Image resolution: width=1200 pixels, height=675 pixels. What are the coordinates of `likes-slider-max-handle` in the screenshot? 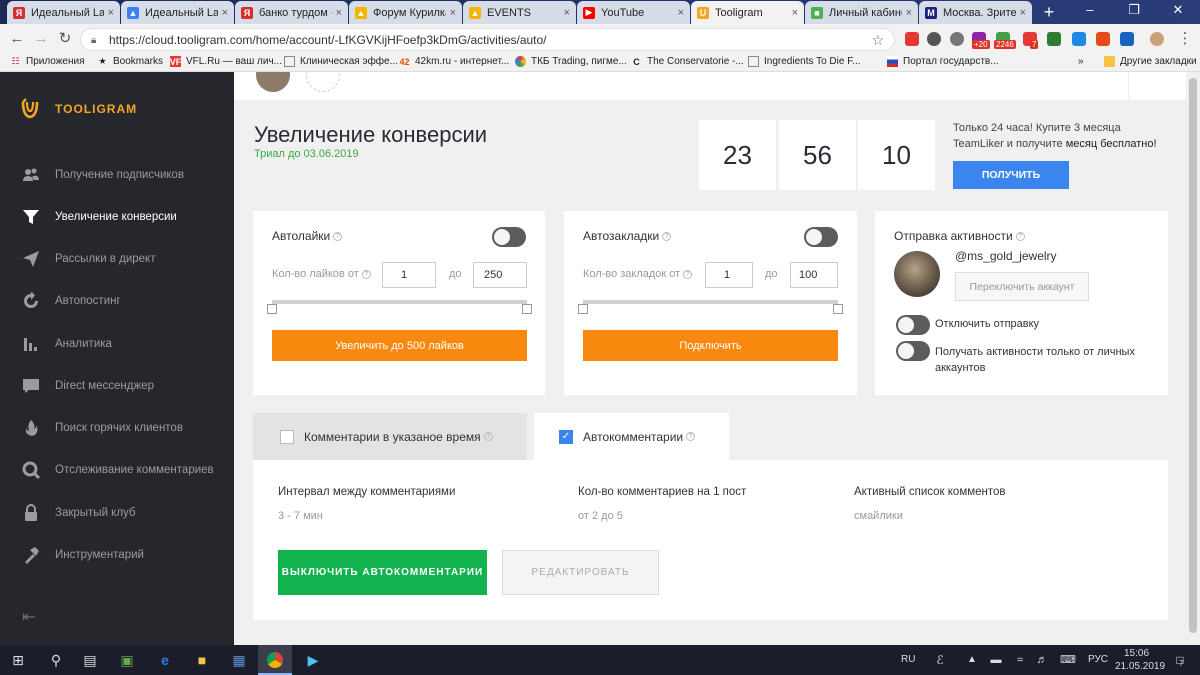 It's located at (527, 309).